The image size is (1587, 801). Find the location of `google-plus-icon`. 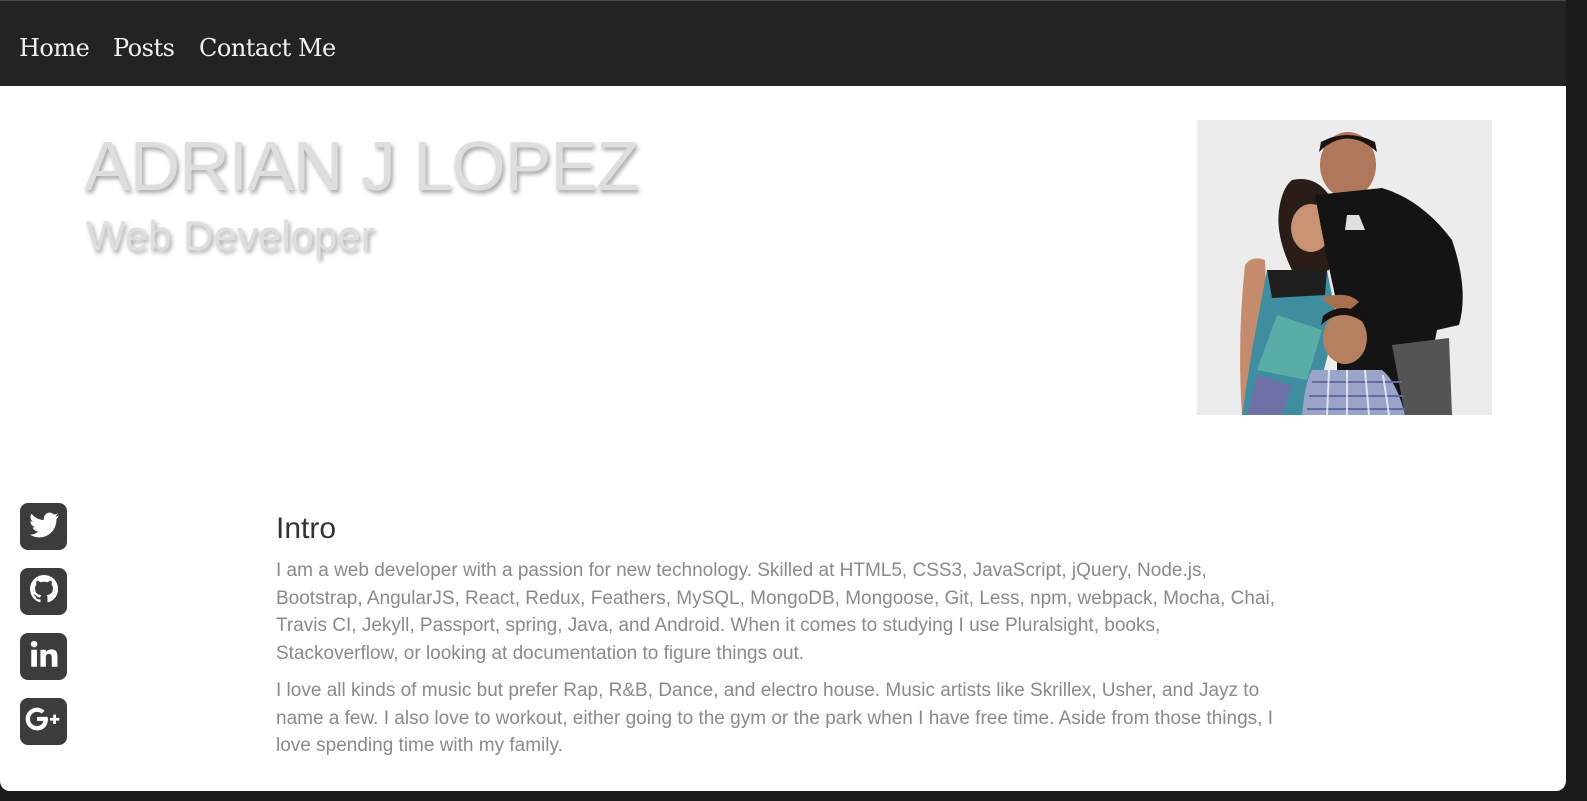

google-plus-icon is located at coordinates (44, 721).